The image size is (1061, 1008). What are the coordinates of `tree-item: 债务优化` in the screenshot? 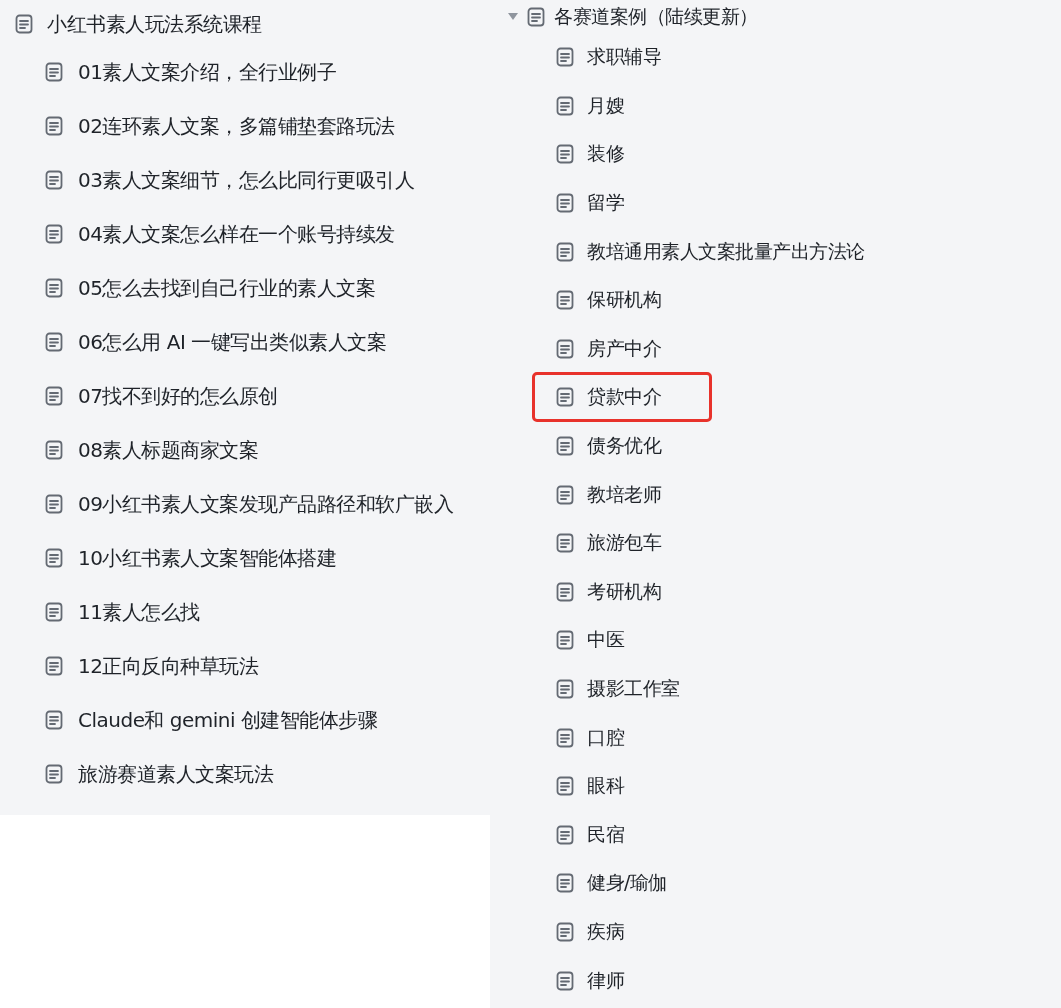 It's located at (624, 446).